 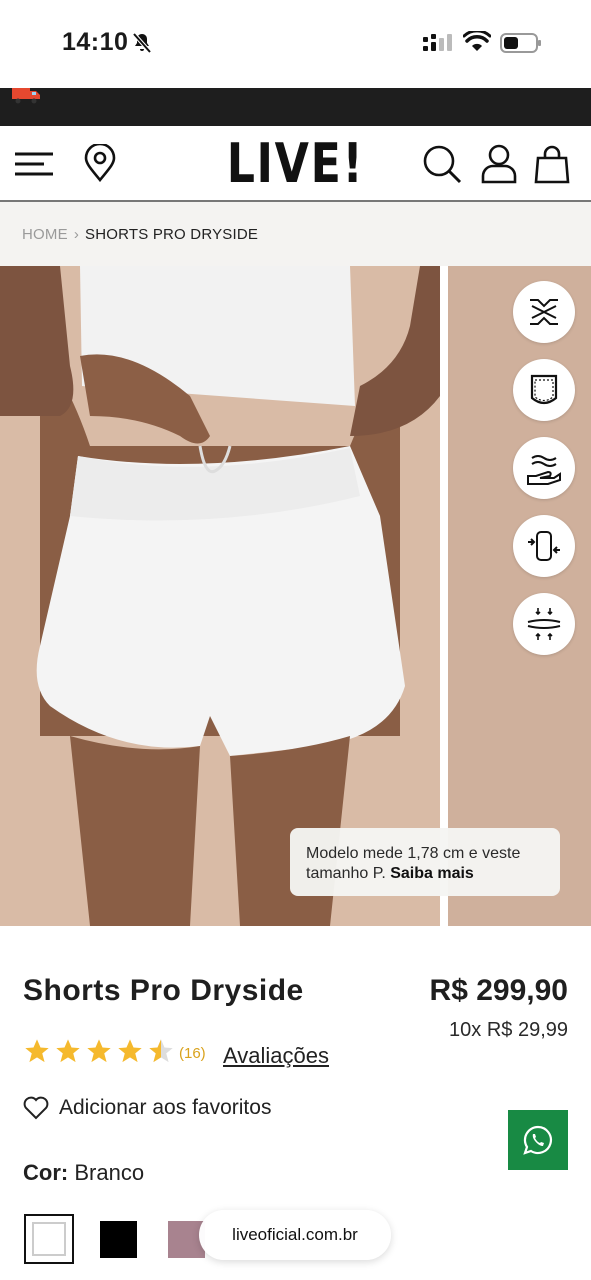 What do you see at coordinates (432, 873) in the screenshot?
I see `model-note-link: Saiba mais` at bounding box center [432, 873].